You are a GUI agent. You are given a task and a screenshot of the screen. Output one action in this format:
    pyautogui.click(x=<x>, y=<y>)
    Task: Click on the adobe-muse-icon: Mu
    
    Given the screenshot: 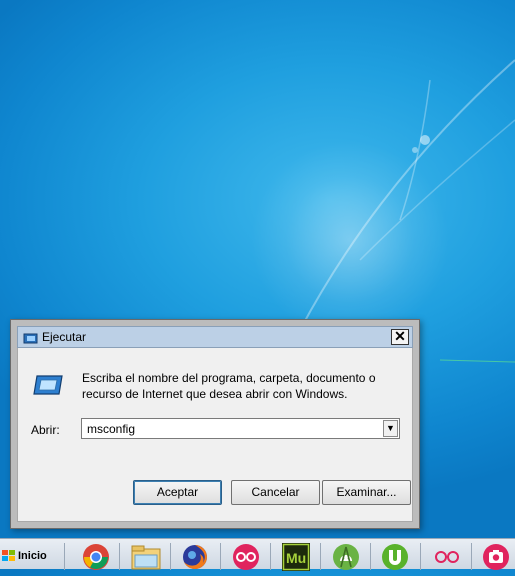 What is the action you would take?
    pyautogui.click(x=296, y=557)
    